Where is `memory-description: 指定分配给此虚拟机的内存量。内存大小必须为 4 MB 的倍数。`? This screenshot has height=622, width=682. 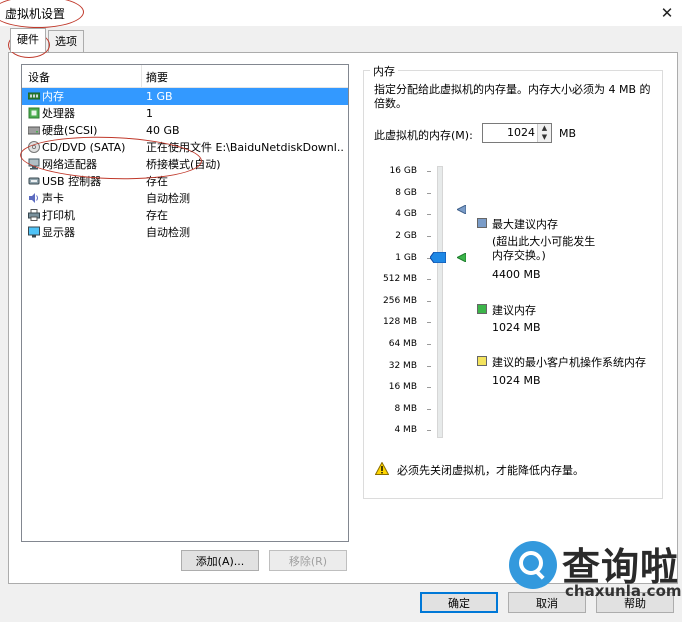
memory-description: 指定分配给此虚拟机的内存量。内存大小必须为 4 MB 的倍数。 is located at coordinates (512, 96).